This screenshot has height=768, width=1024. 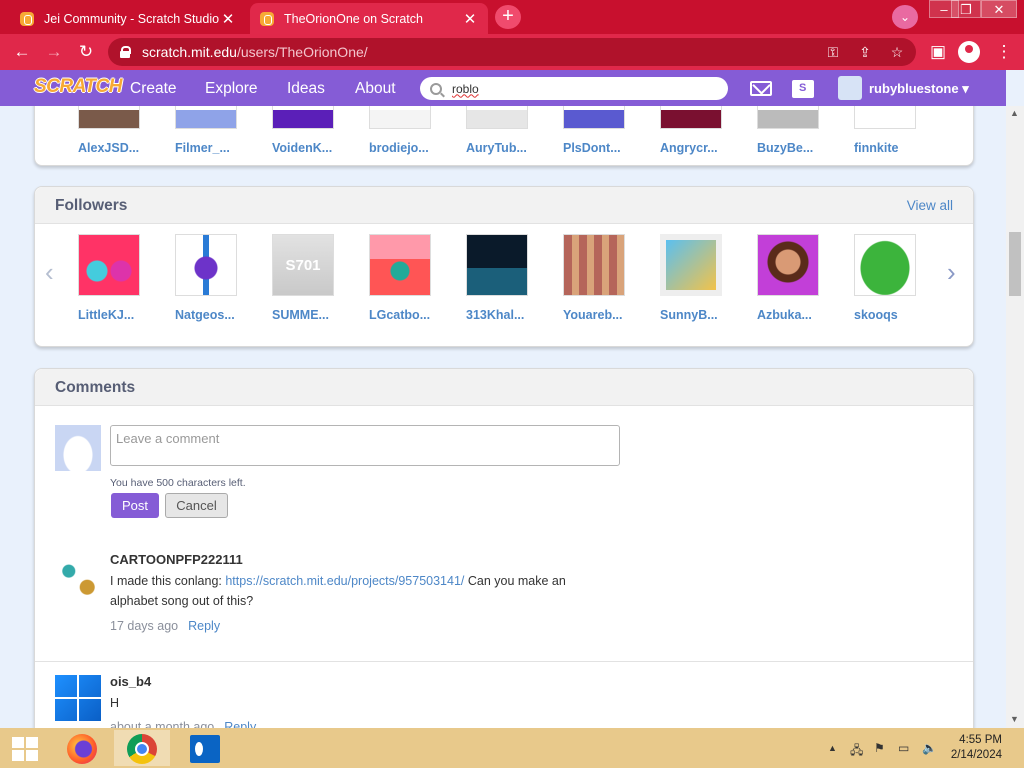 What do you see at coordinates (832, 748) in the screenshot?
I see `tray-expand-icon: ▲` at bounding box center [832, 748].